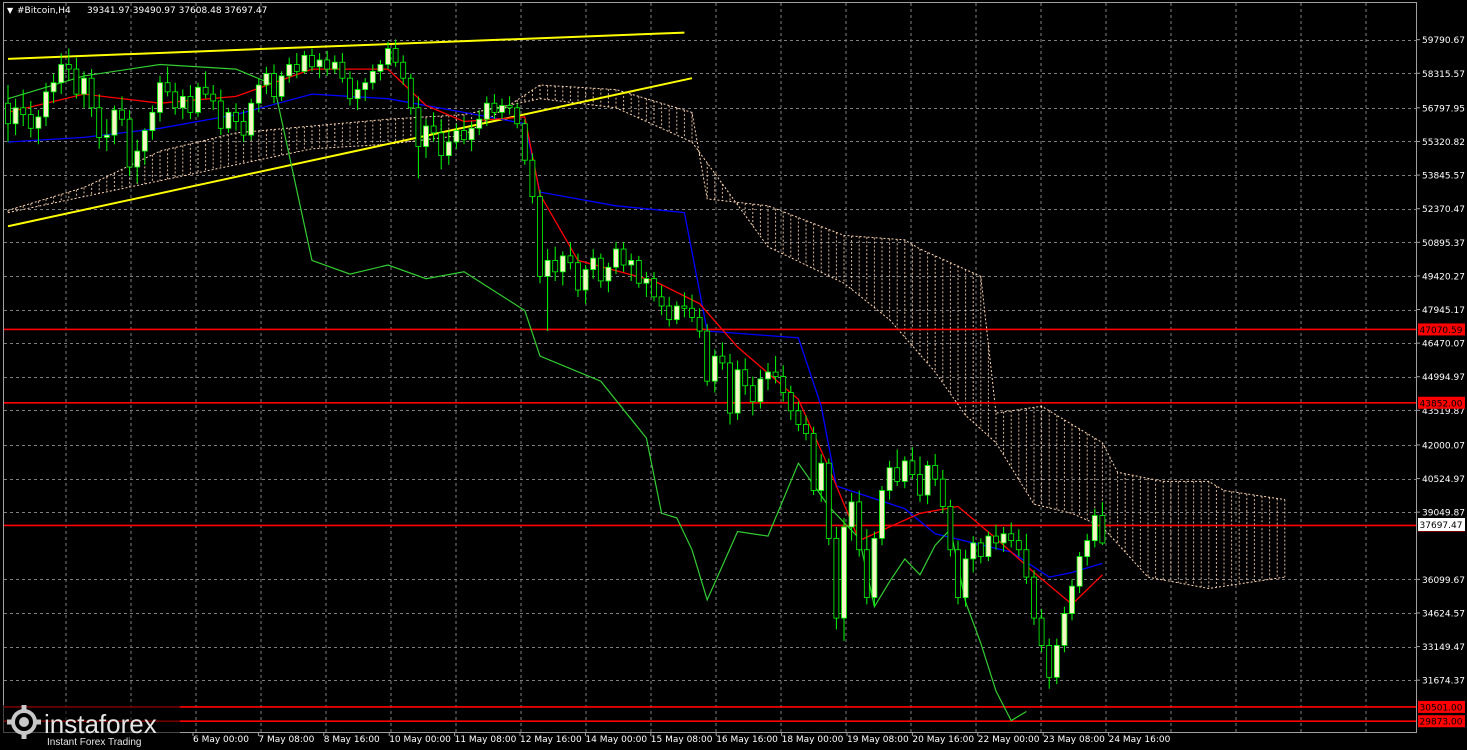 This screenshot has width=1467, height=750. Describe the element at coordinates (682, 740) in the screenshot. I see `time-tick-label: 15 May 08:00` at that location.